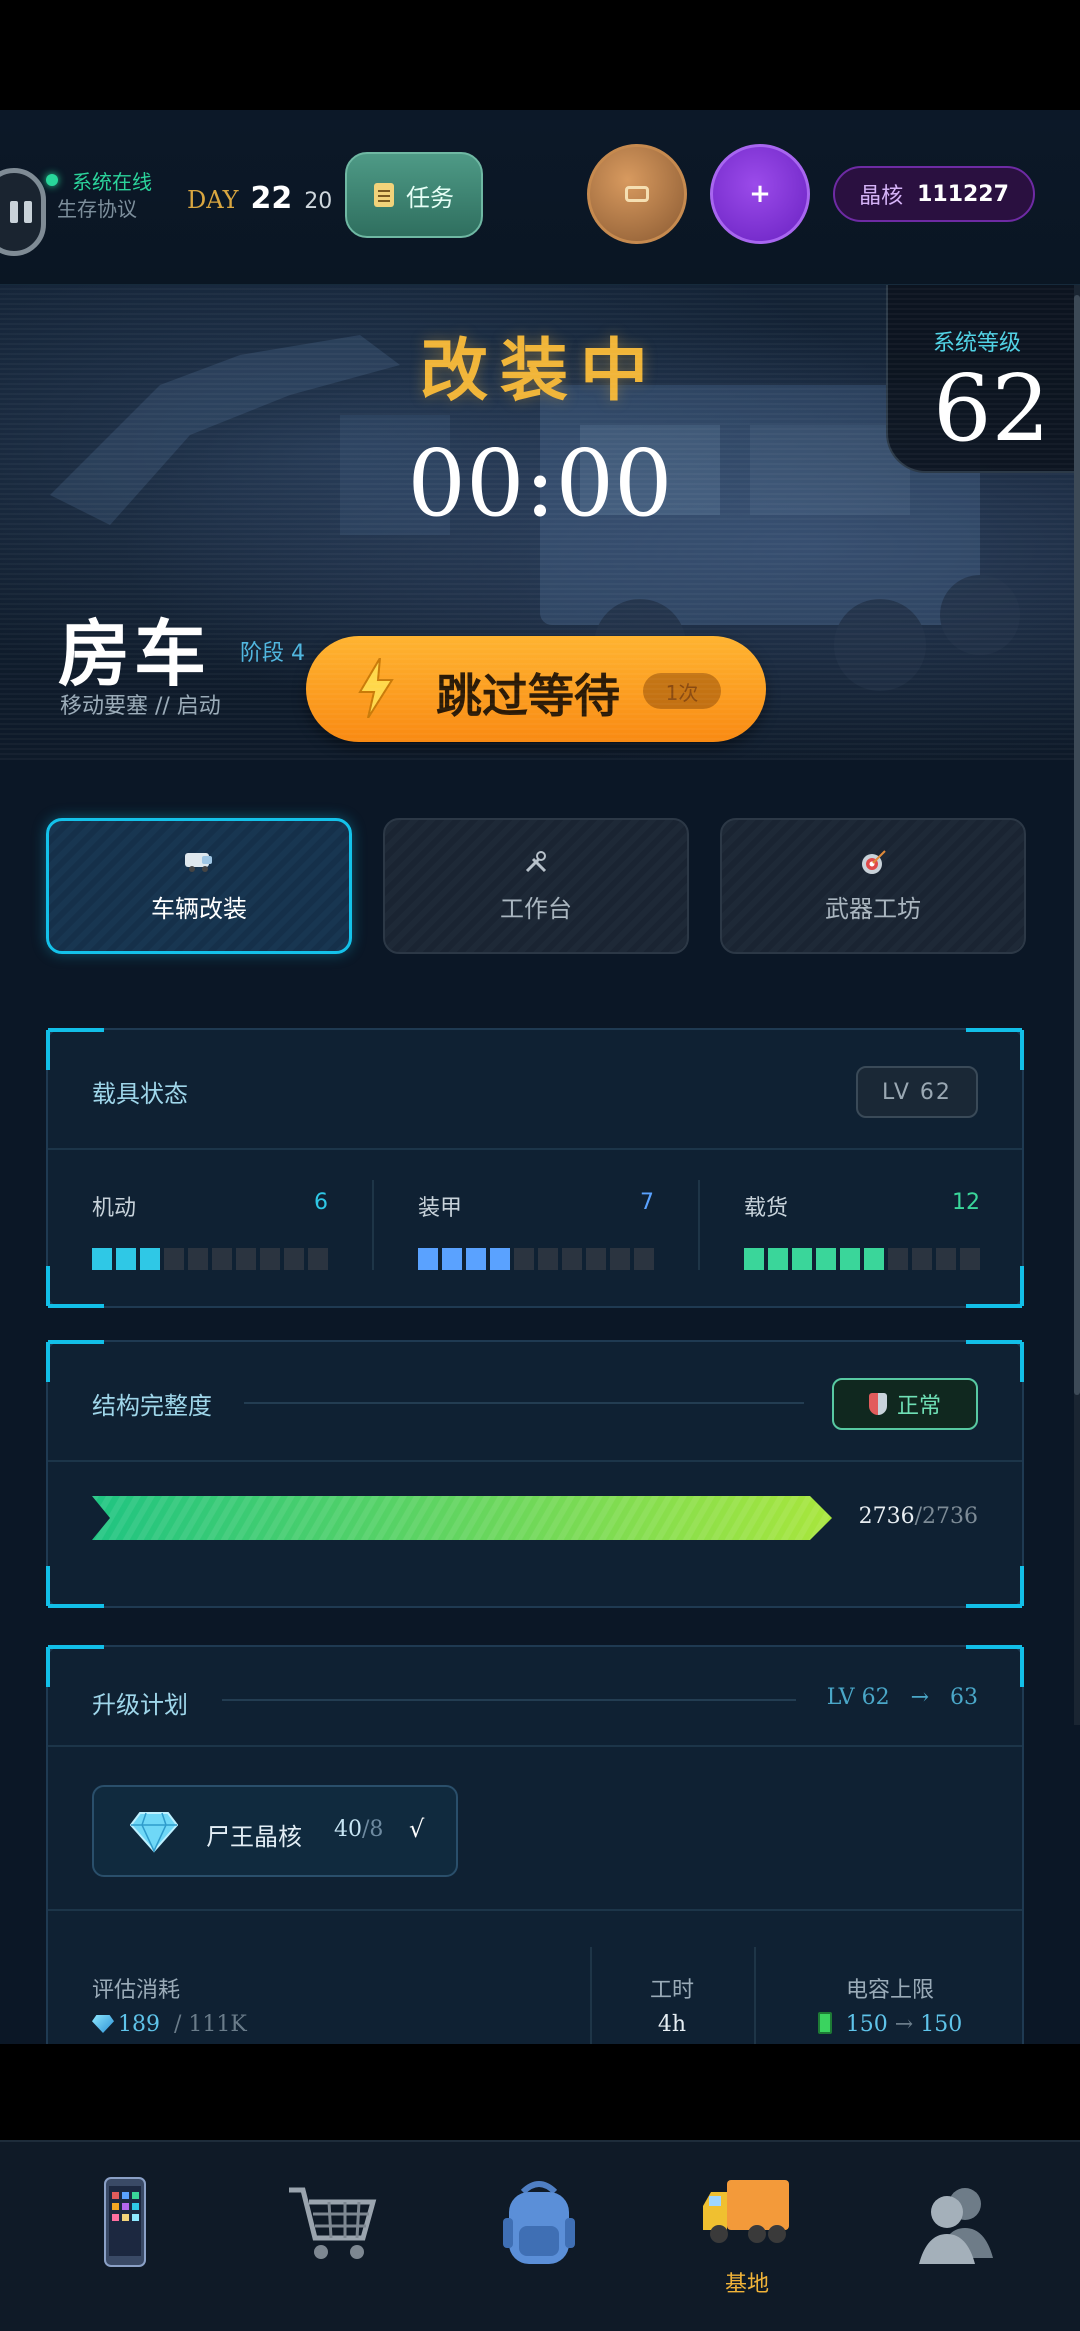 The height and width of the screenshot is (2331, 1080). I want to click on cost-total: / 111K, so click(210, 2024).